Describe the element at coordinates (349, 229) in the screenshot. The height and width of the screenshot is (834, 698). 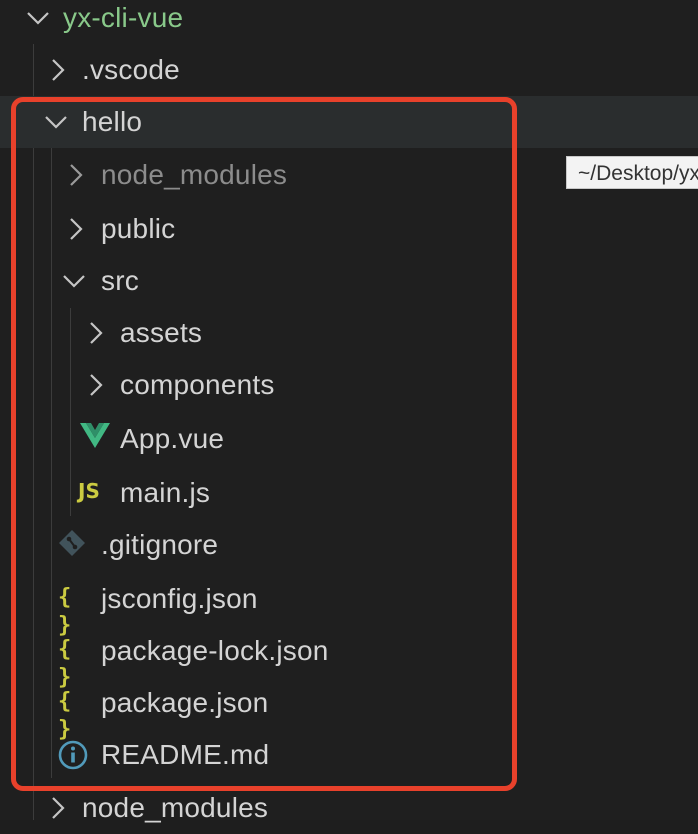
I see `tree-folder-public: public` at that location.